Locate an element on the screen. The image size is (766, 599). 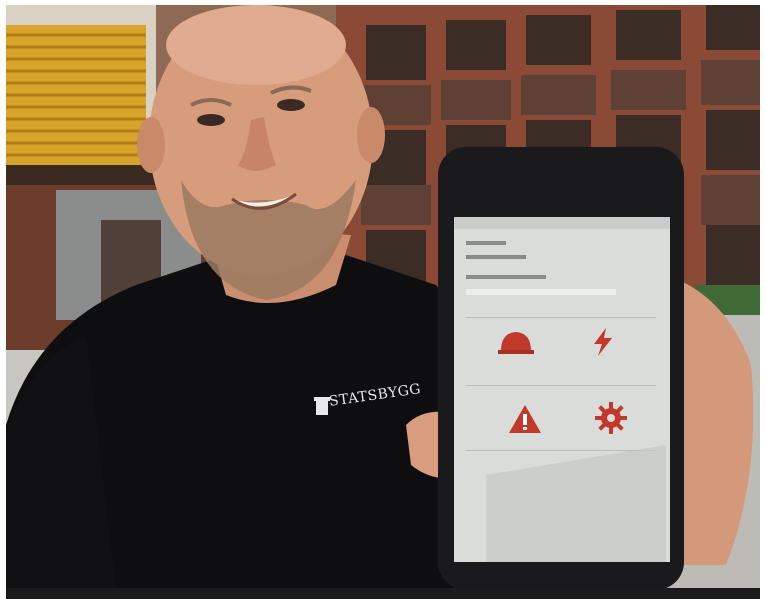
hard-hat-icon is located at coordinates (516, 343).